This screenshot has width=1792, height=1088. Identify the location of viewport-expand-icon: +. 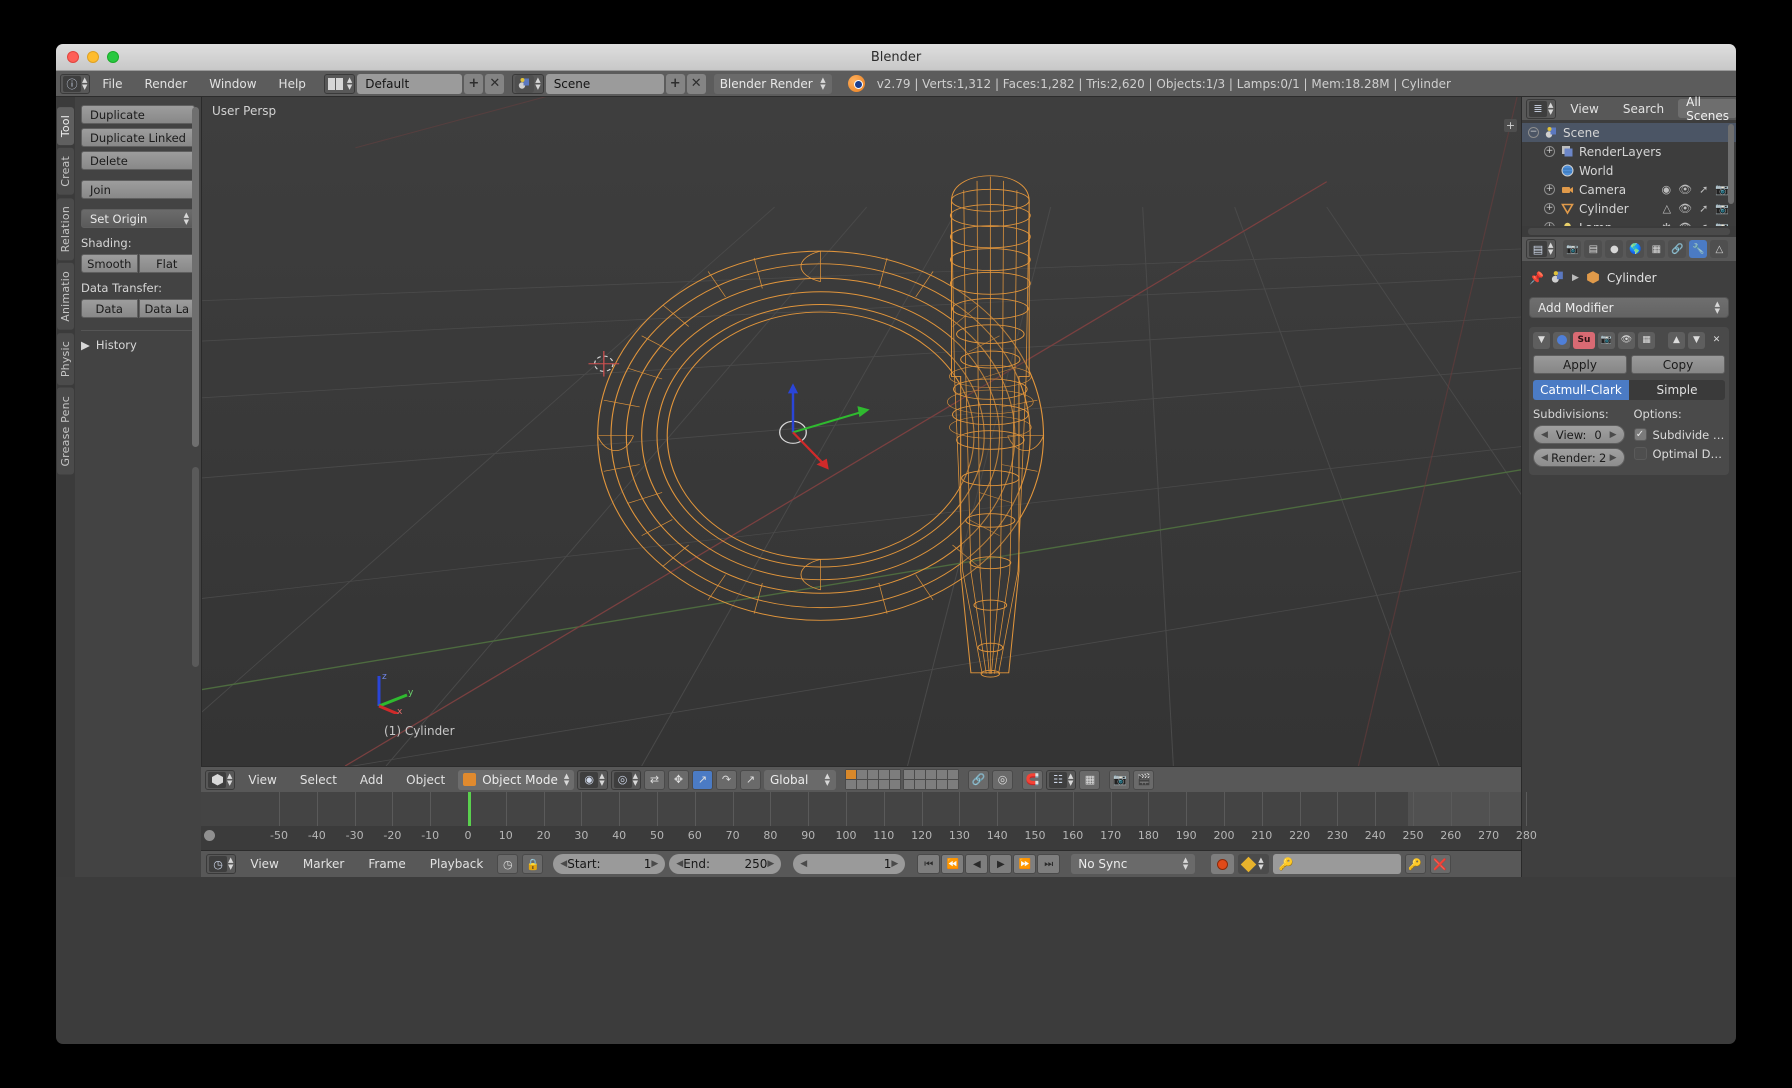
(1510, 125).